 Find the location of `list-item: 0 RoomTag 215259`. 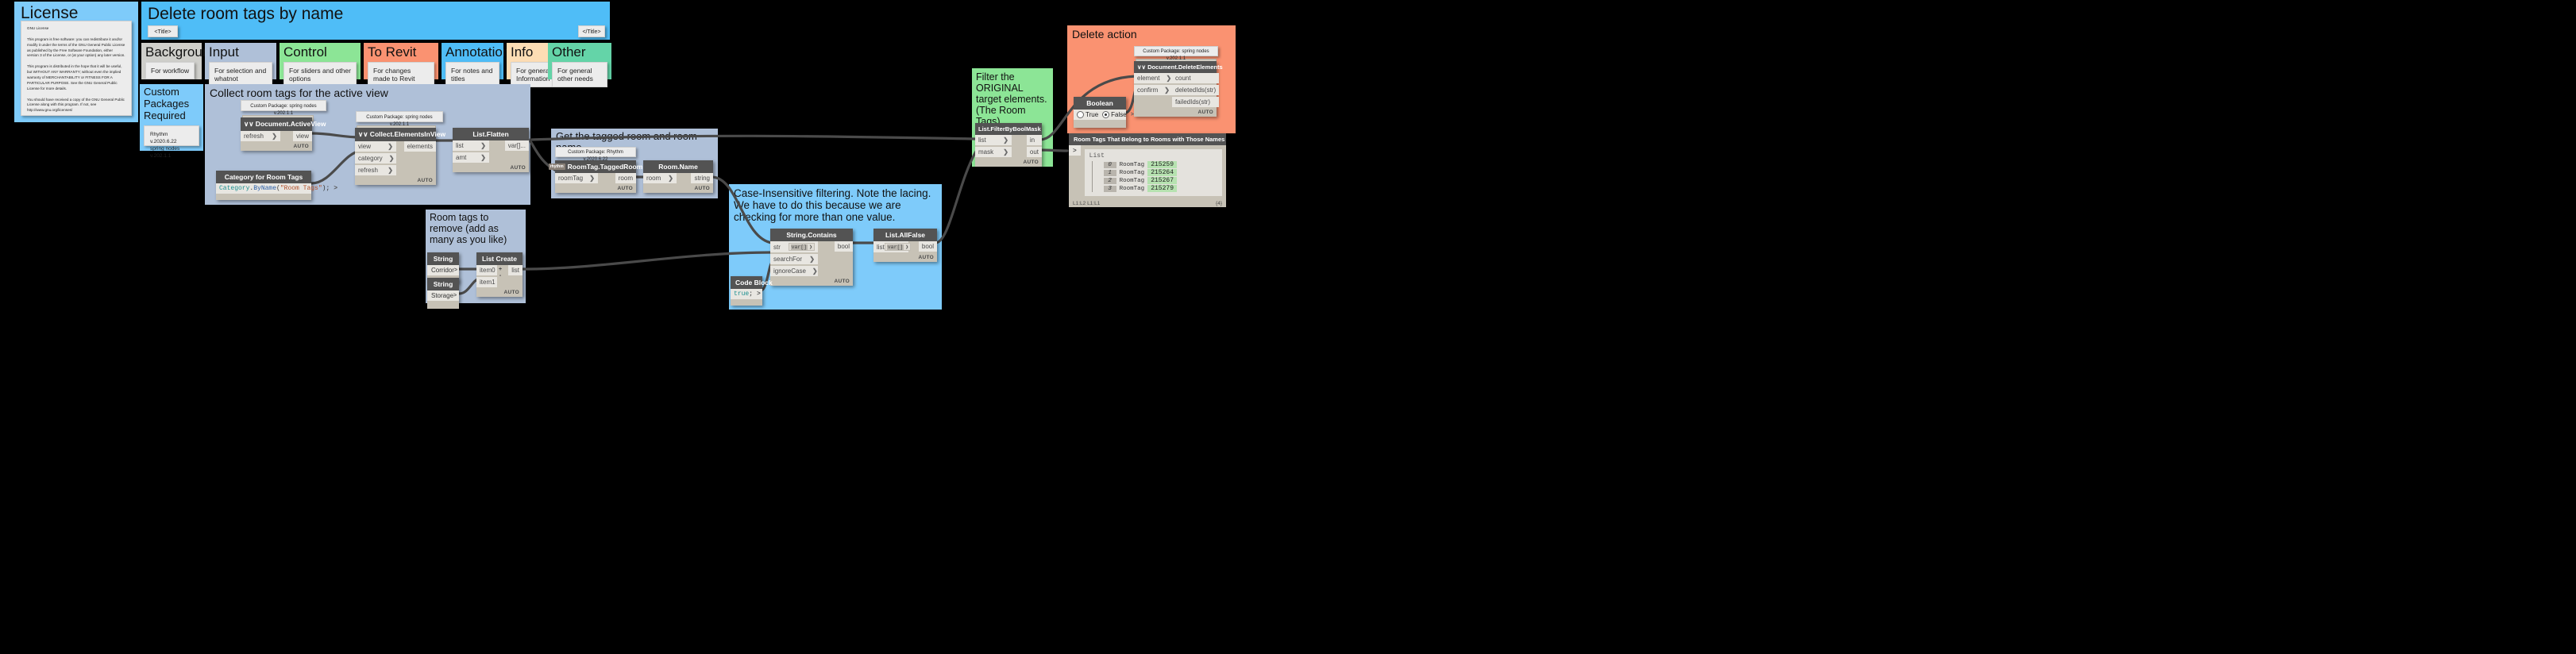

list-item: 0 RoomTag 215259 is located at coordinates (1160, 164).